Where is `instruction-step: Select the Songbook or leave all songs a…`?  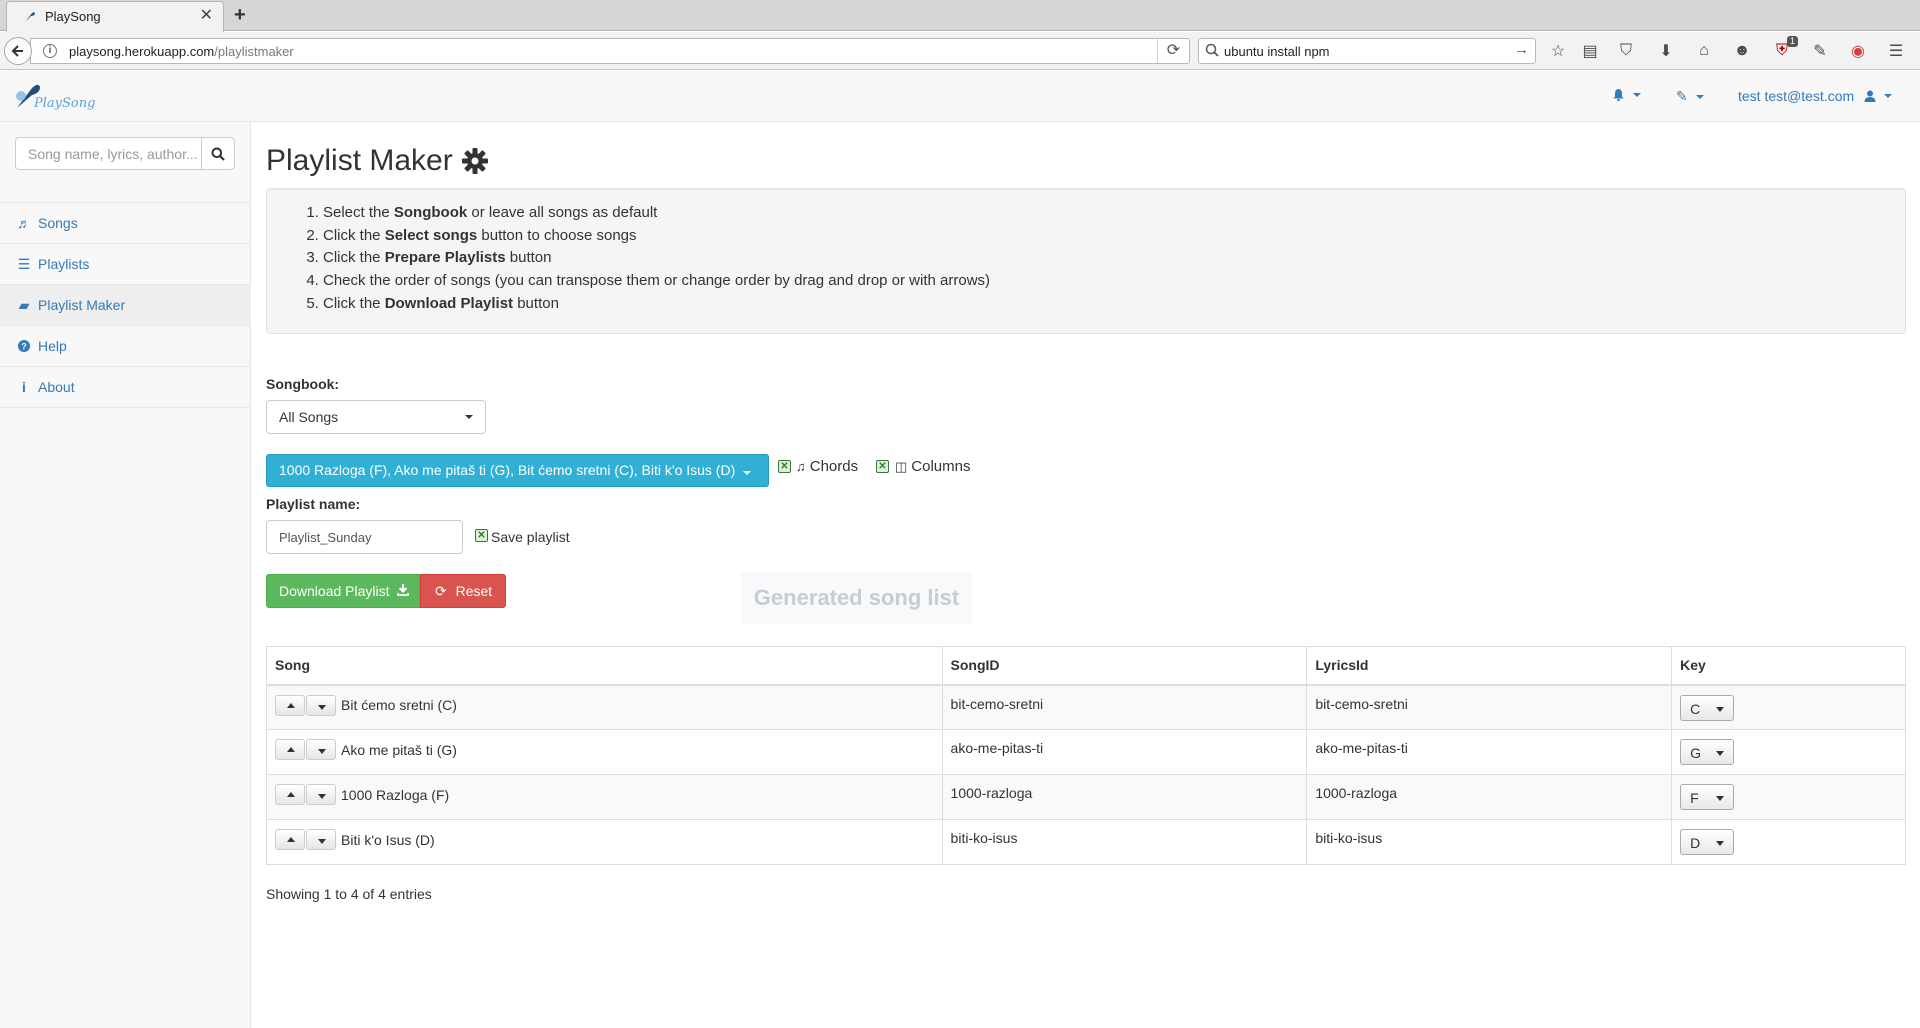
instruction-step: Select the Songbook or leave all songs a… is located at coordinates (656, 213).